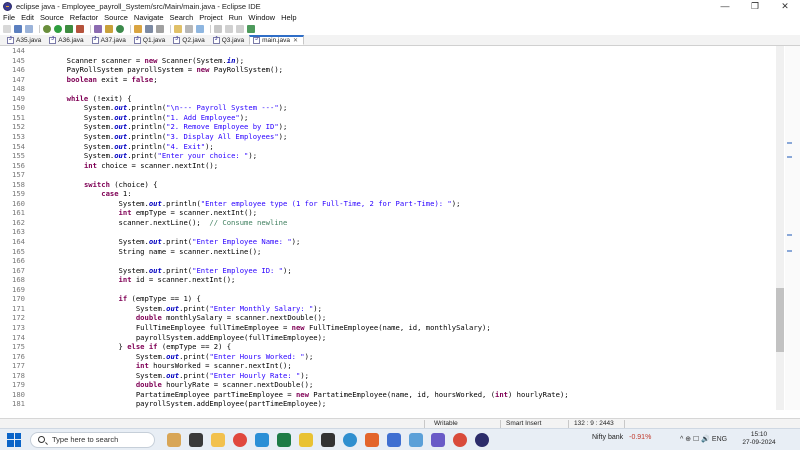  I want to click on photos-icon, so click(416, 439).